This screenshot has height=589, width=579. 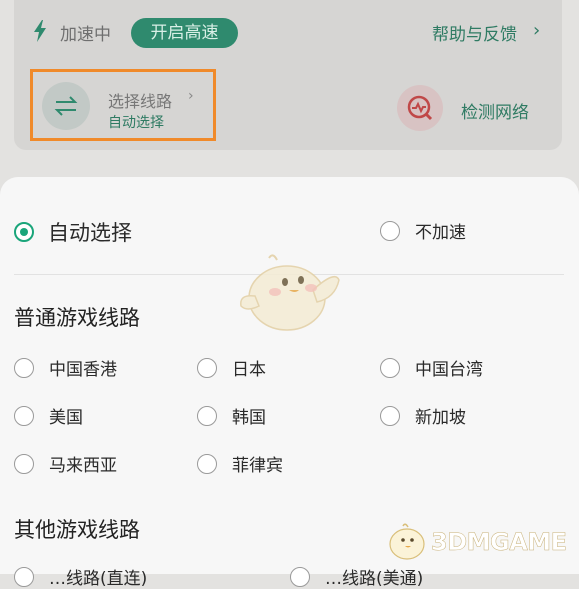 What do you see at coordinates (48, 415) in the screenshot?
I see `radio-route: 美国` at bounding box center [48, 415].